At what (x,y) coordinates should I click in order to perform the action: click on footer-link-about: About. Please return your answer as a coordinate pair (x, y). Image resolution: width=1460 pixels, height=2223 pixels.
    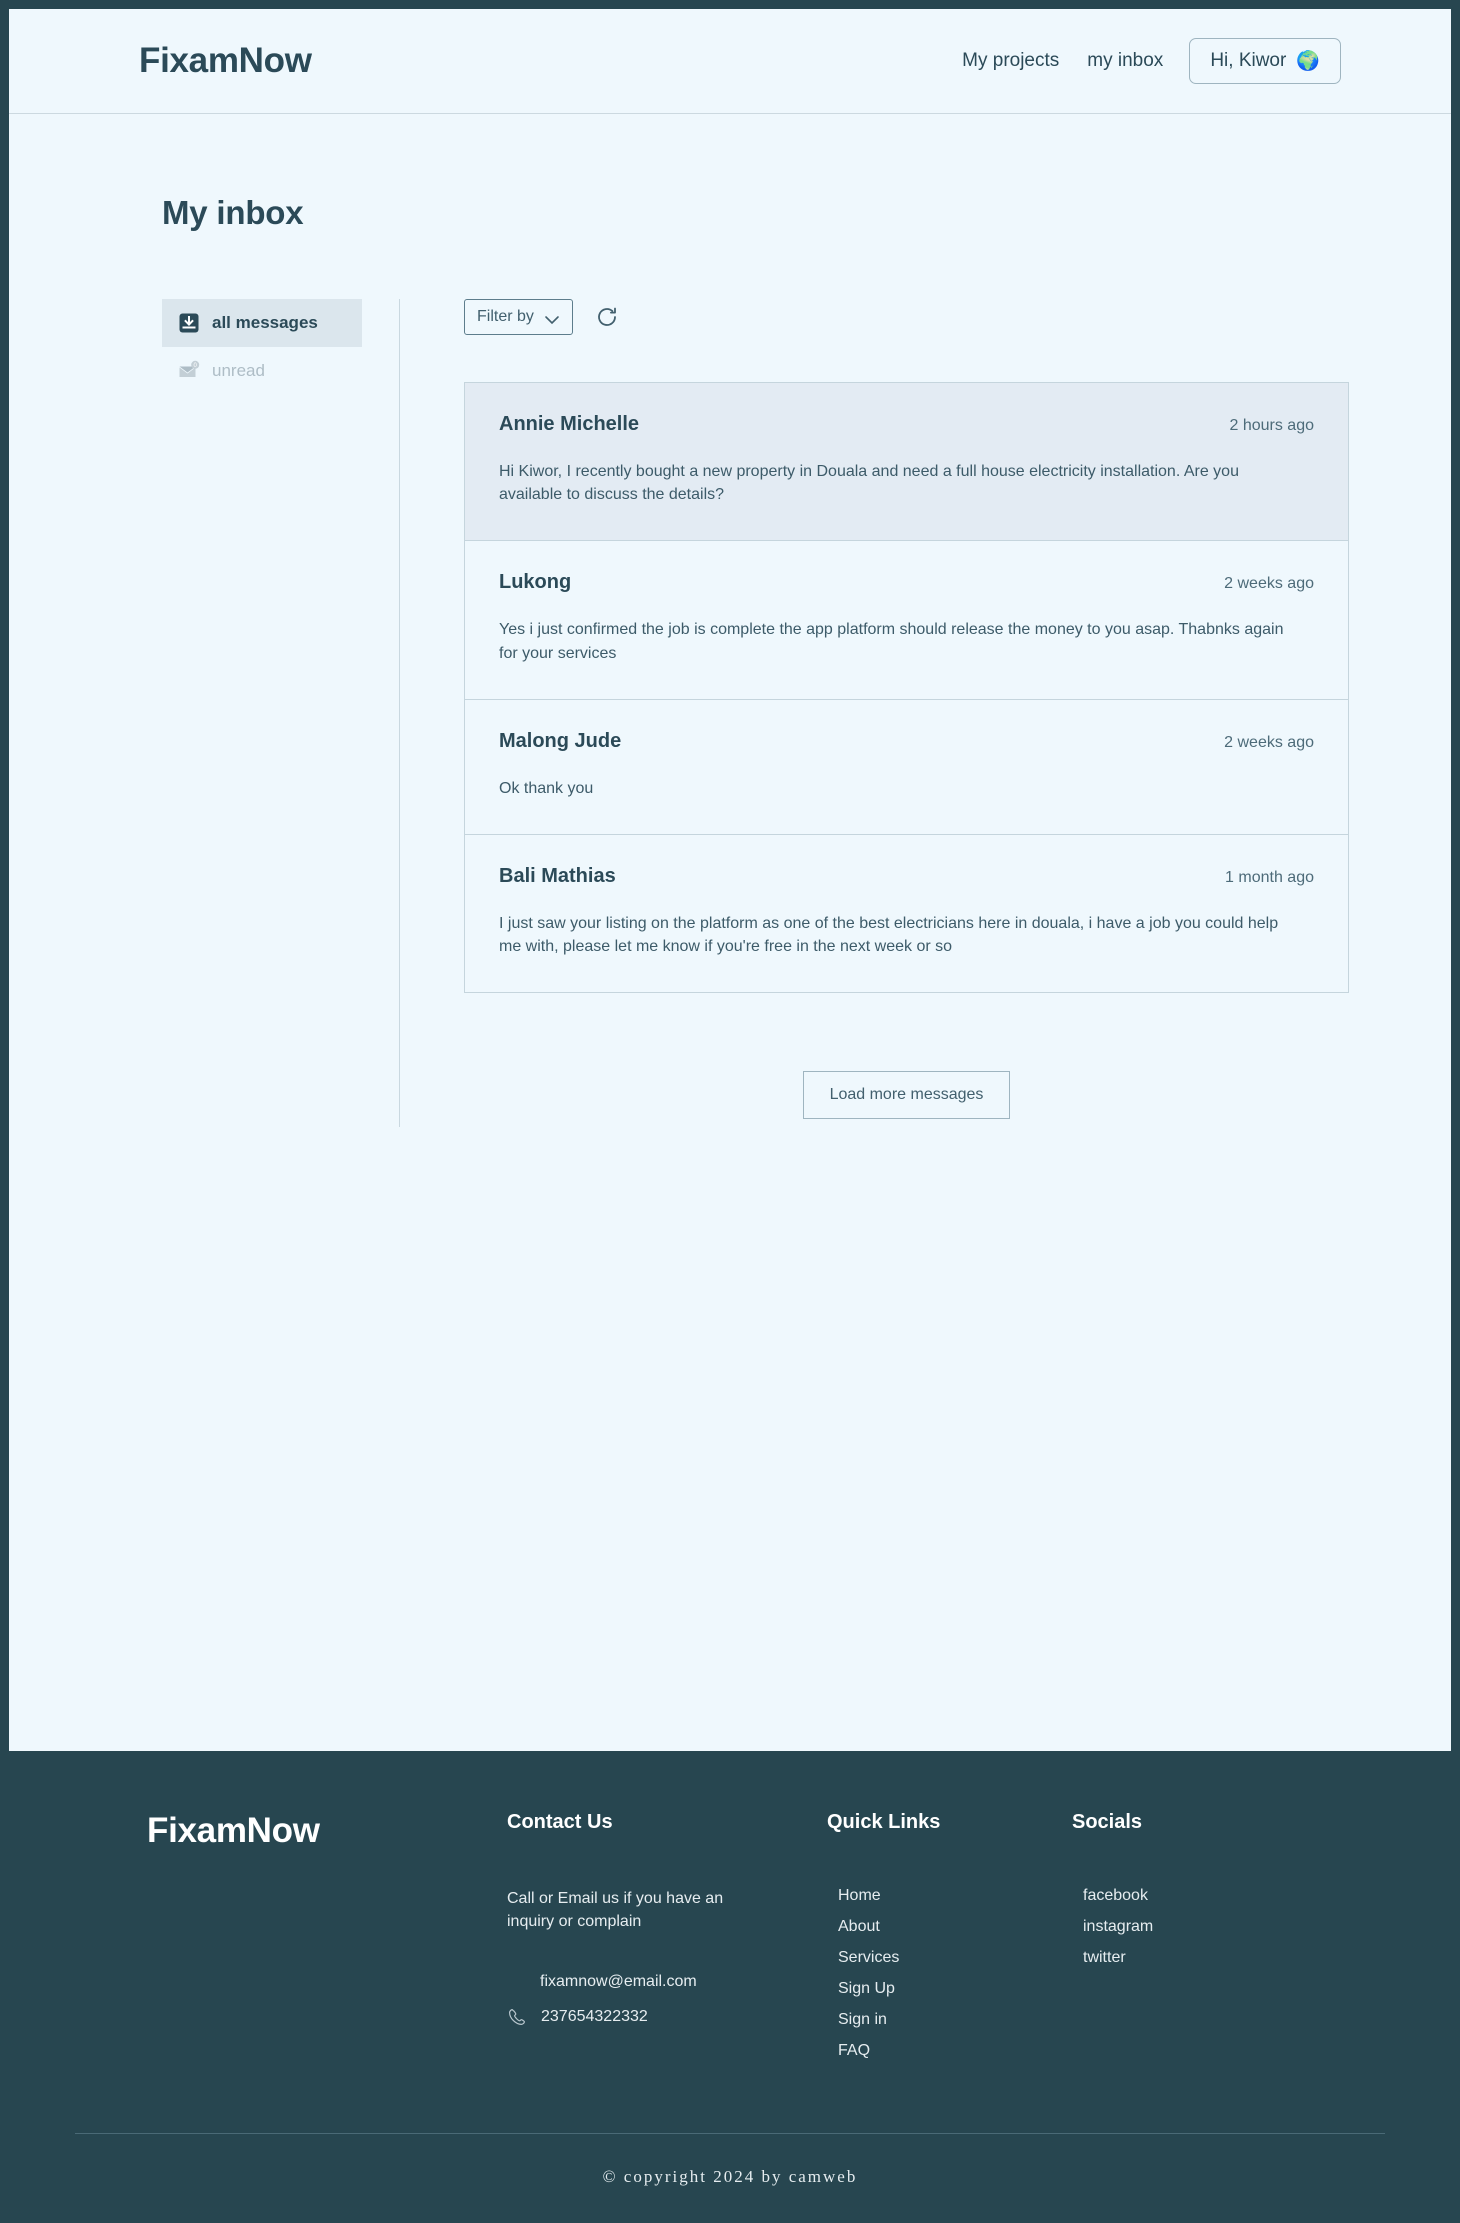
    Looking at the image, I should click on (949, 1927).